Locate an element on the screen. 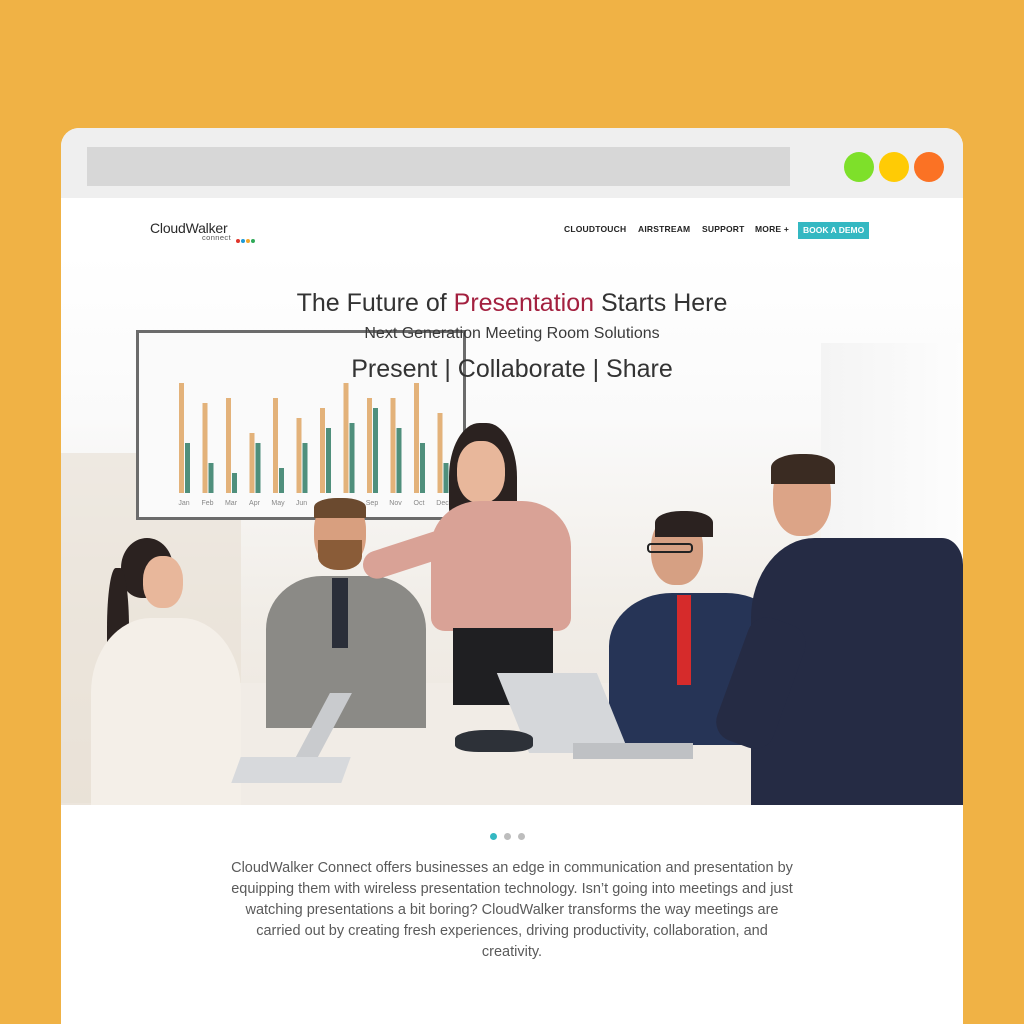 Image resolution: width=1024 pixels, height=1024 pixels. nav-support: SUPPORT is located at coordinates (723, 229).